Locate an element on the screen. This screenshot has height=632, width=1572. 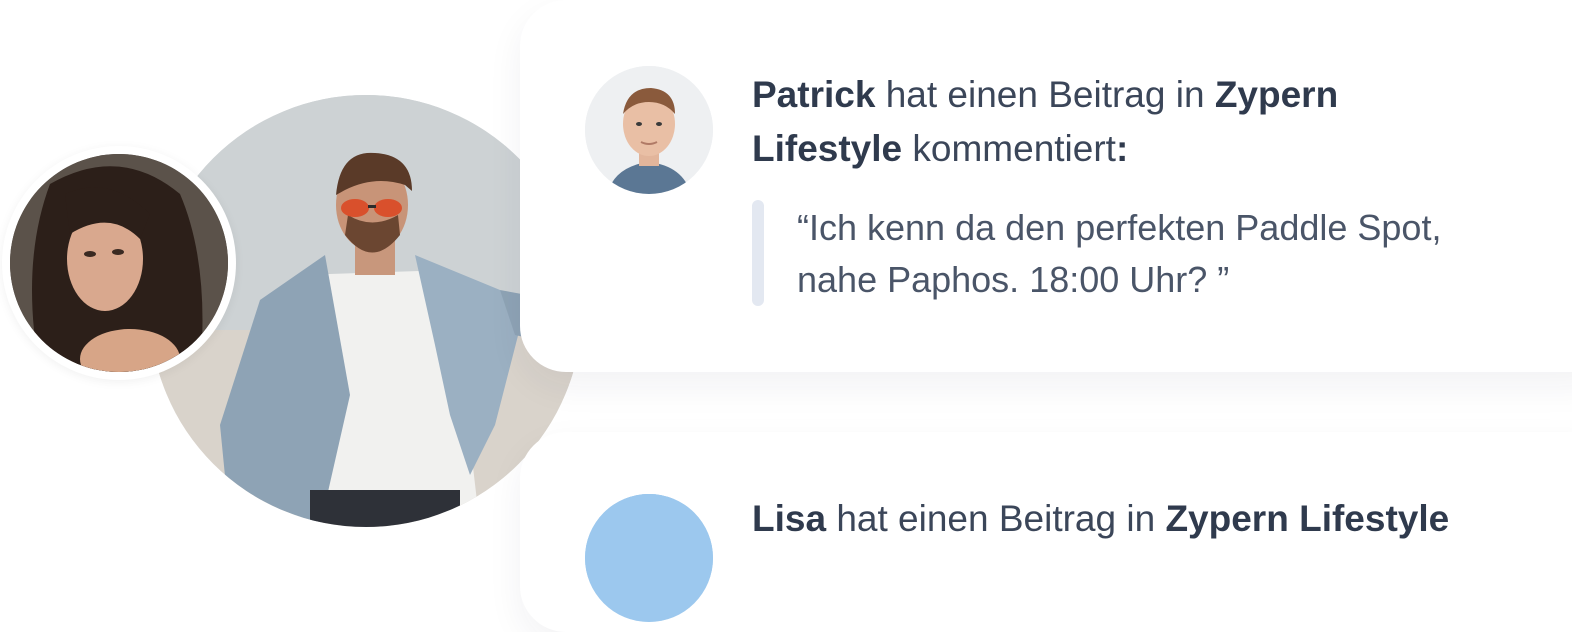
avatar-lisa is located at coordinates (649, 558).